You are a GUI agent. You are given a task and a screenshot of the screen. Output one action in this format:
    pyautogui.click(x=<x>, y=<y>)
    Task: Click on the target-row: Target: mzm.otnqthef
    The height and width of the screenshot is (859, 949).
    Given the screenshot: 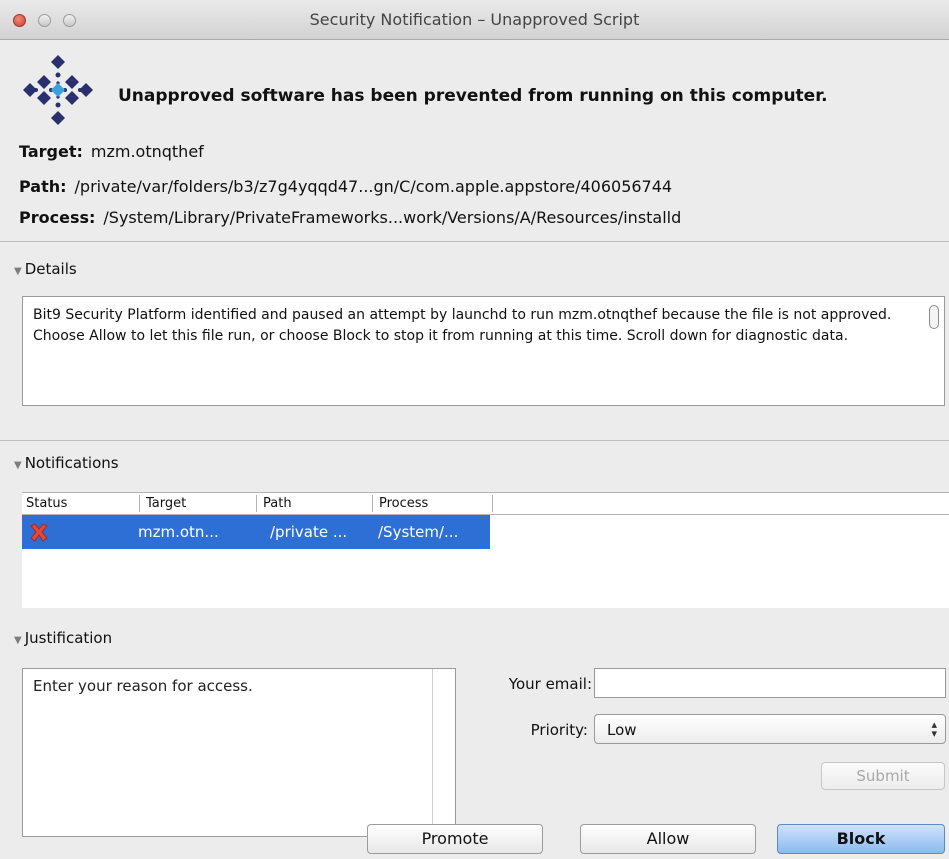 What is the action you would take?
    pyautogui.click(x=111, y=151)
    